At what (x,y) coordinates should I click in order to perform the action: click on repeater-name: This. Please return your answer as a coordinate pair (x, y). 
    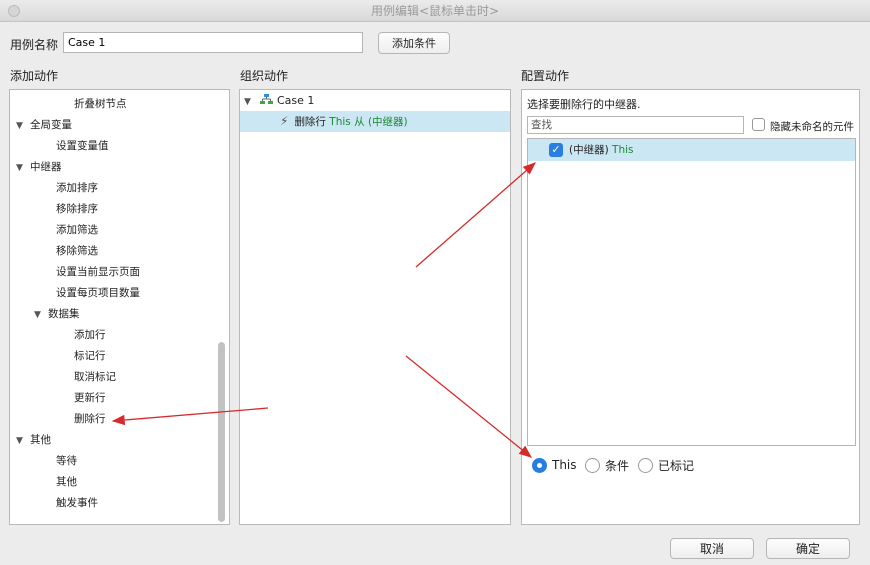
    Looking at the image, I should click on (623, 150).